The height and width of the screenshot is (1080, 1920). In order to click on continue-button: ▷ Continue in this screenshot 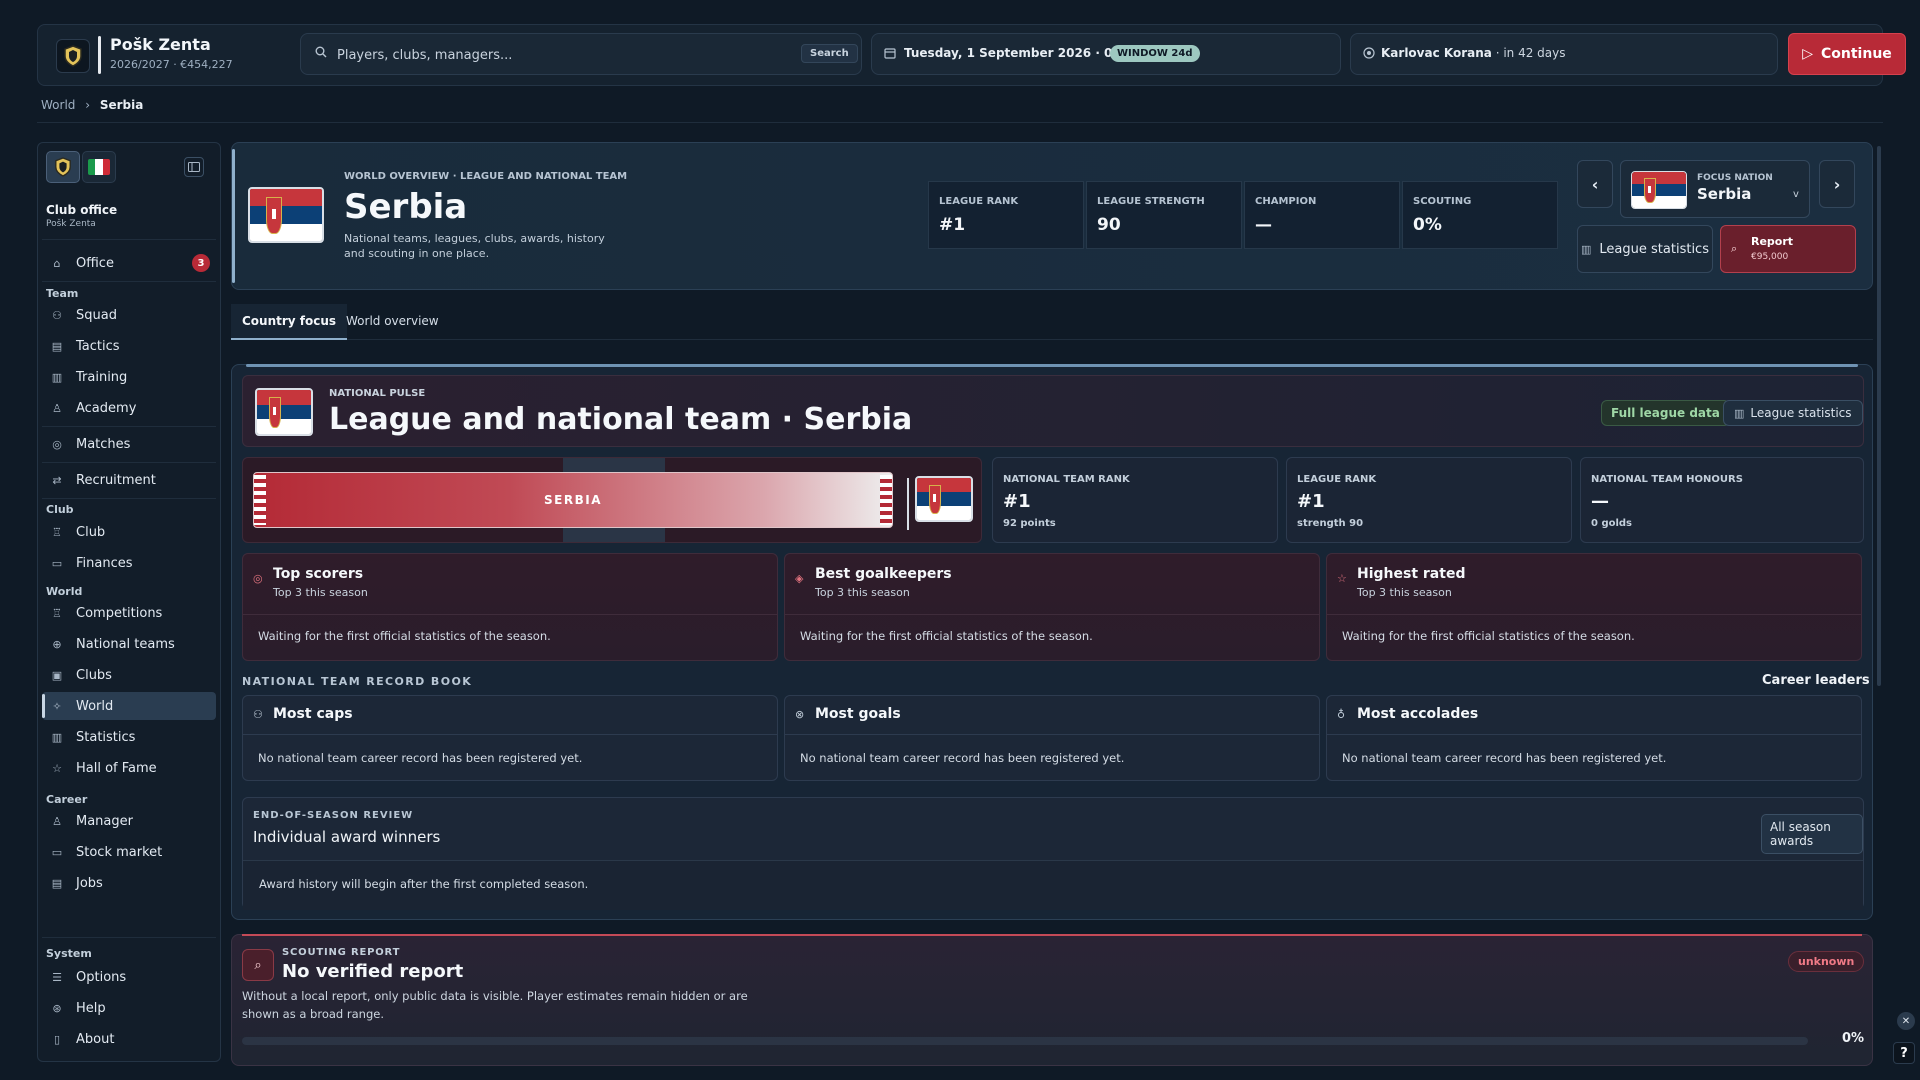, I will do `click(1847, 54)`.